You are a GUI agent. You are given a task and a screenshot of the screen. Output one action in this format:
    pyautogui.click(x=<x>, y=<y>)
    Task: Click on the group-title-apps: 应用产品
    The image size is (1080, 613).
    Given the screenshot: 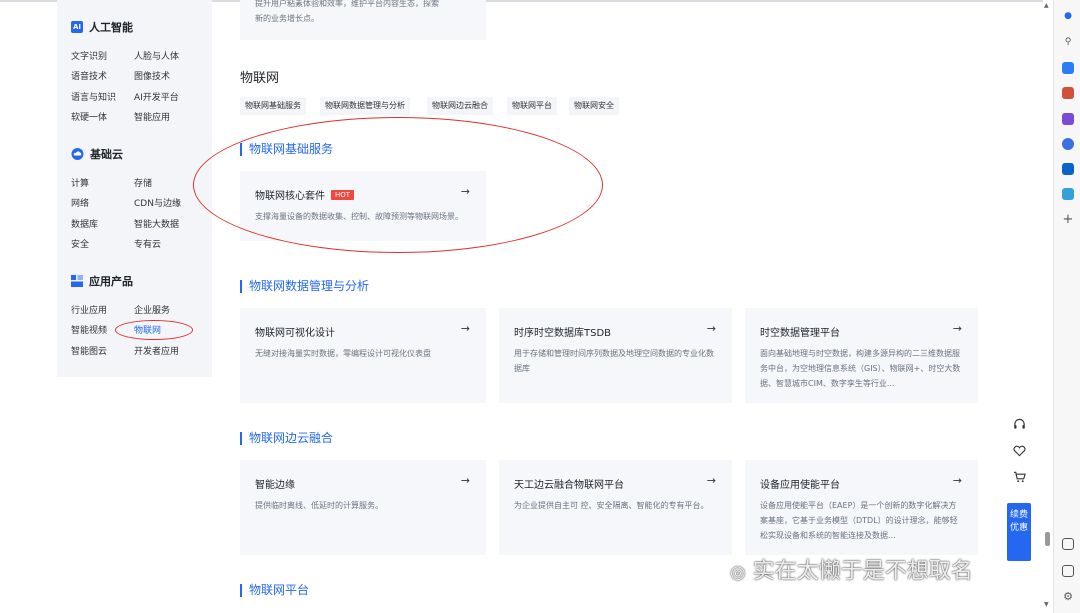 What is the action you would take?
    pyautogui.click(x=102, y=281)
    